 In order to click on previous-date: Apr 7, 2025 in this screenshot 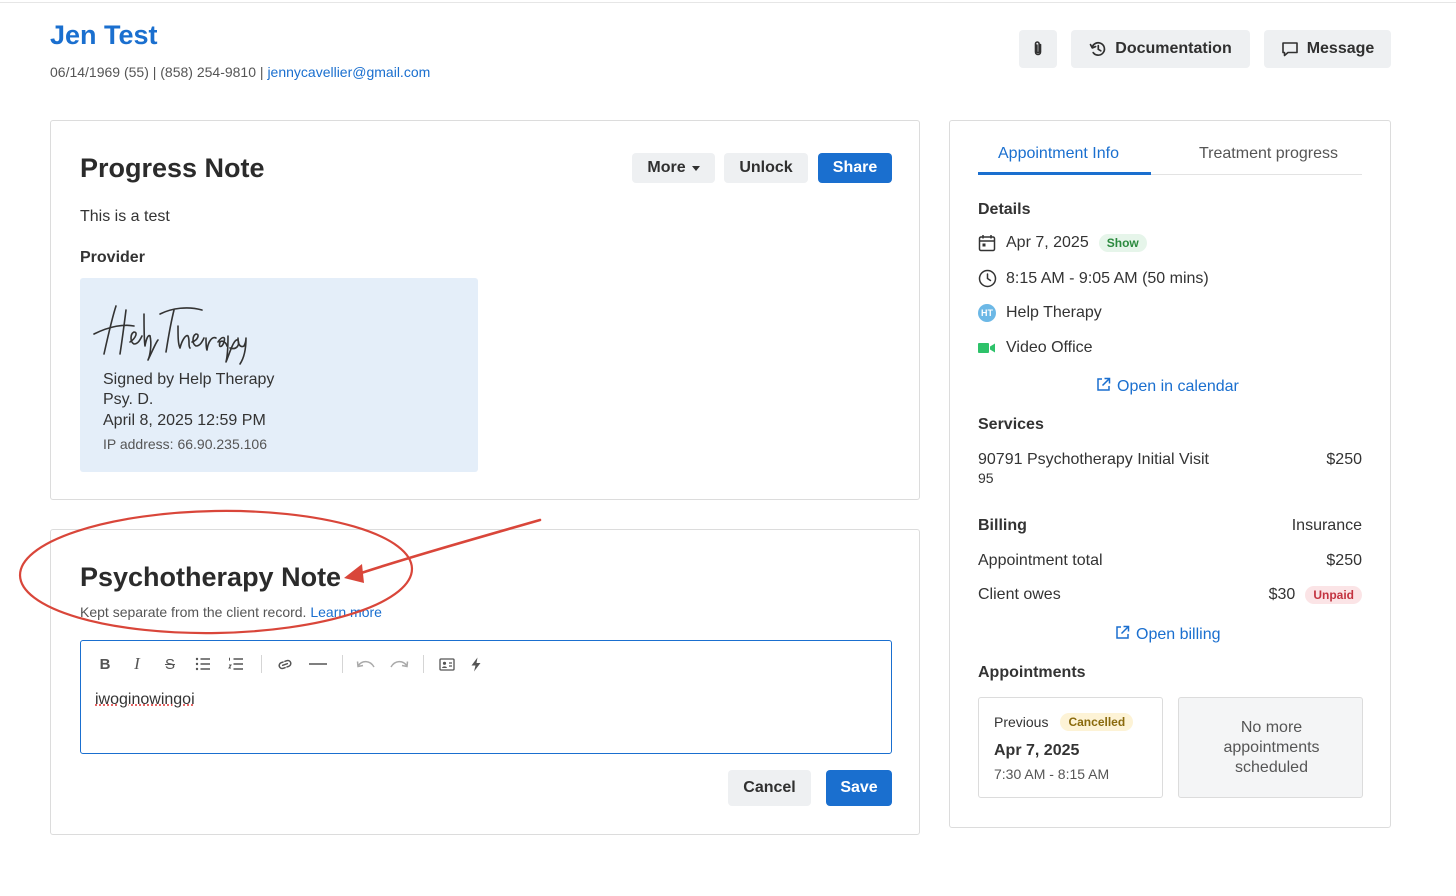, I will do `click(1037, 750)`.